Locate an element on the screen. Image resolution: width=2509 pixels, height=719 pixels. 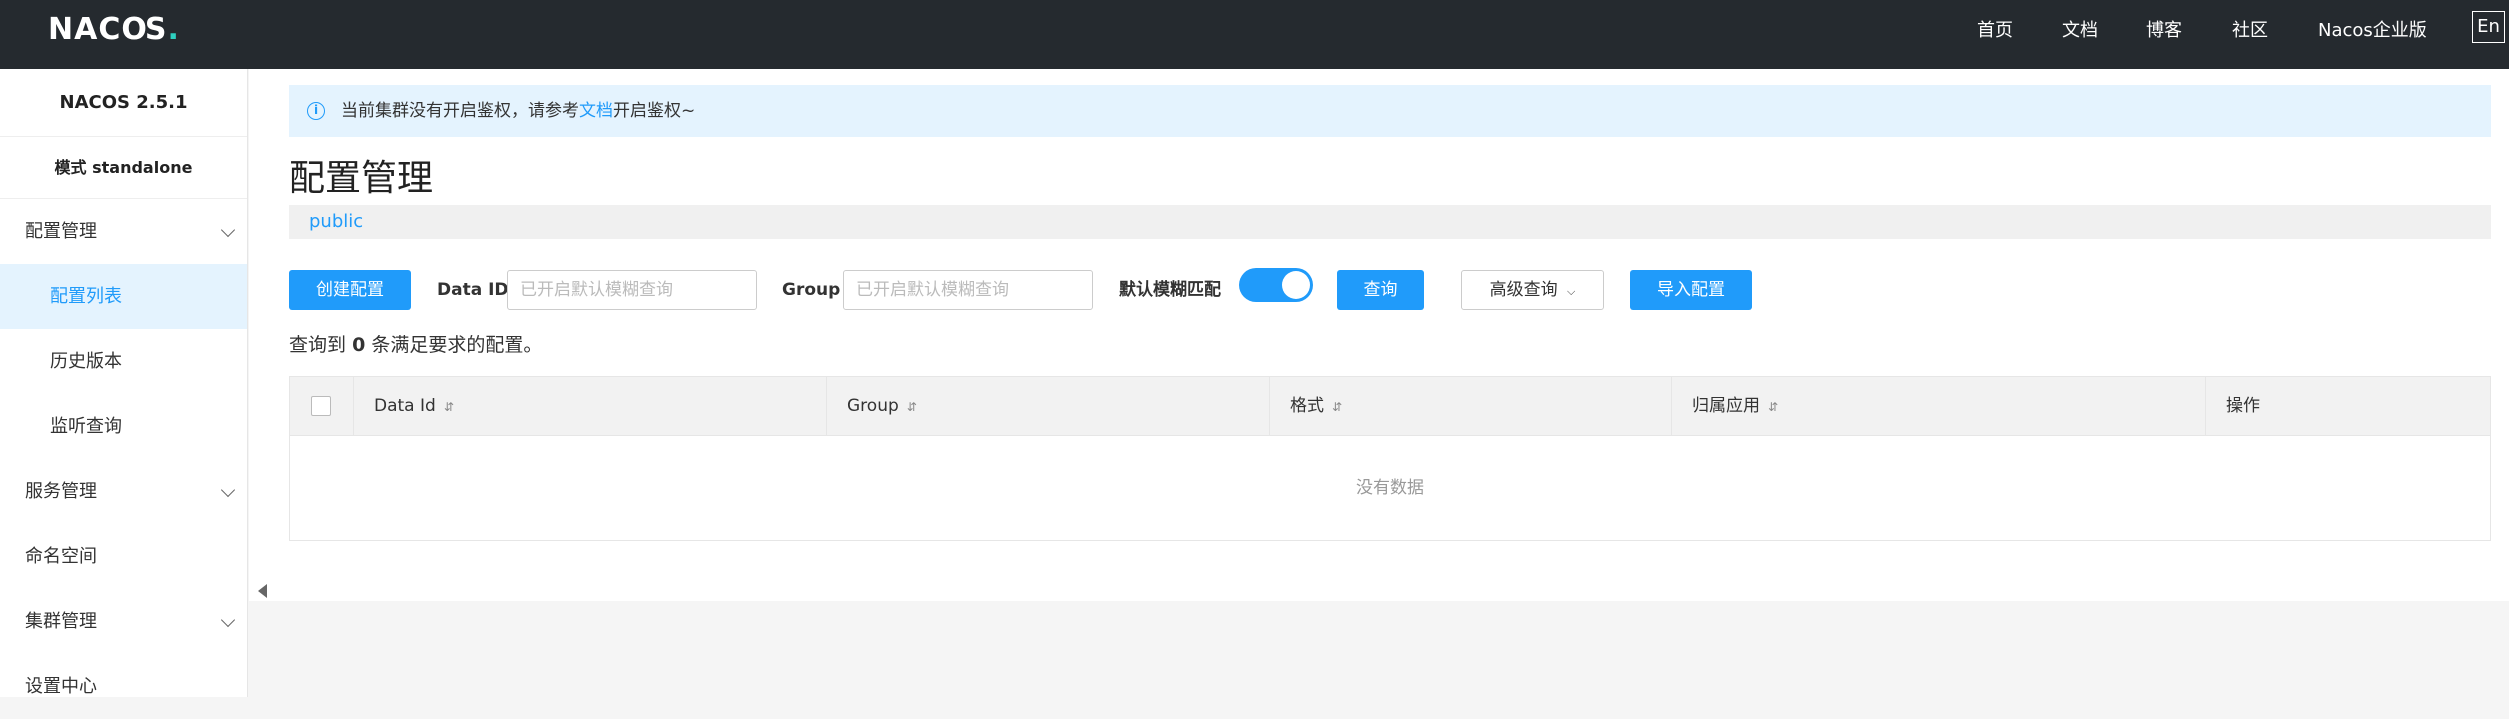
column-label: 操作 is located at coordinates (2243, 406).